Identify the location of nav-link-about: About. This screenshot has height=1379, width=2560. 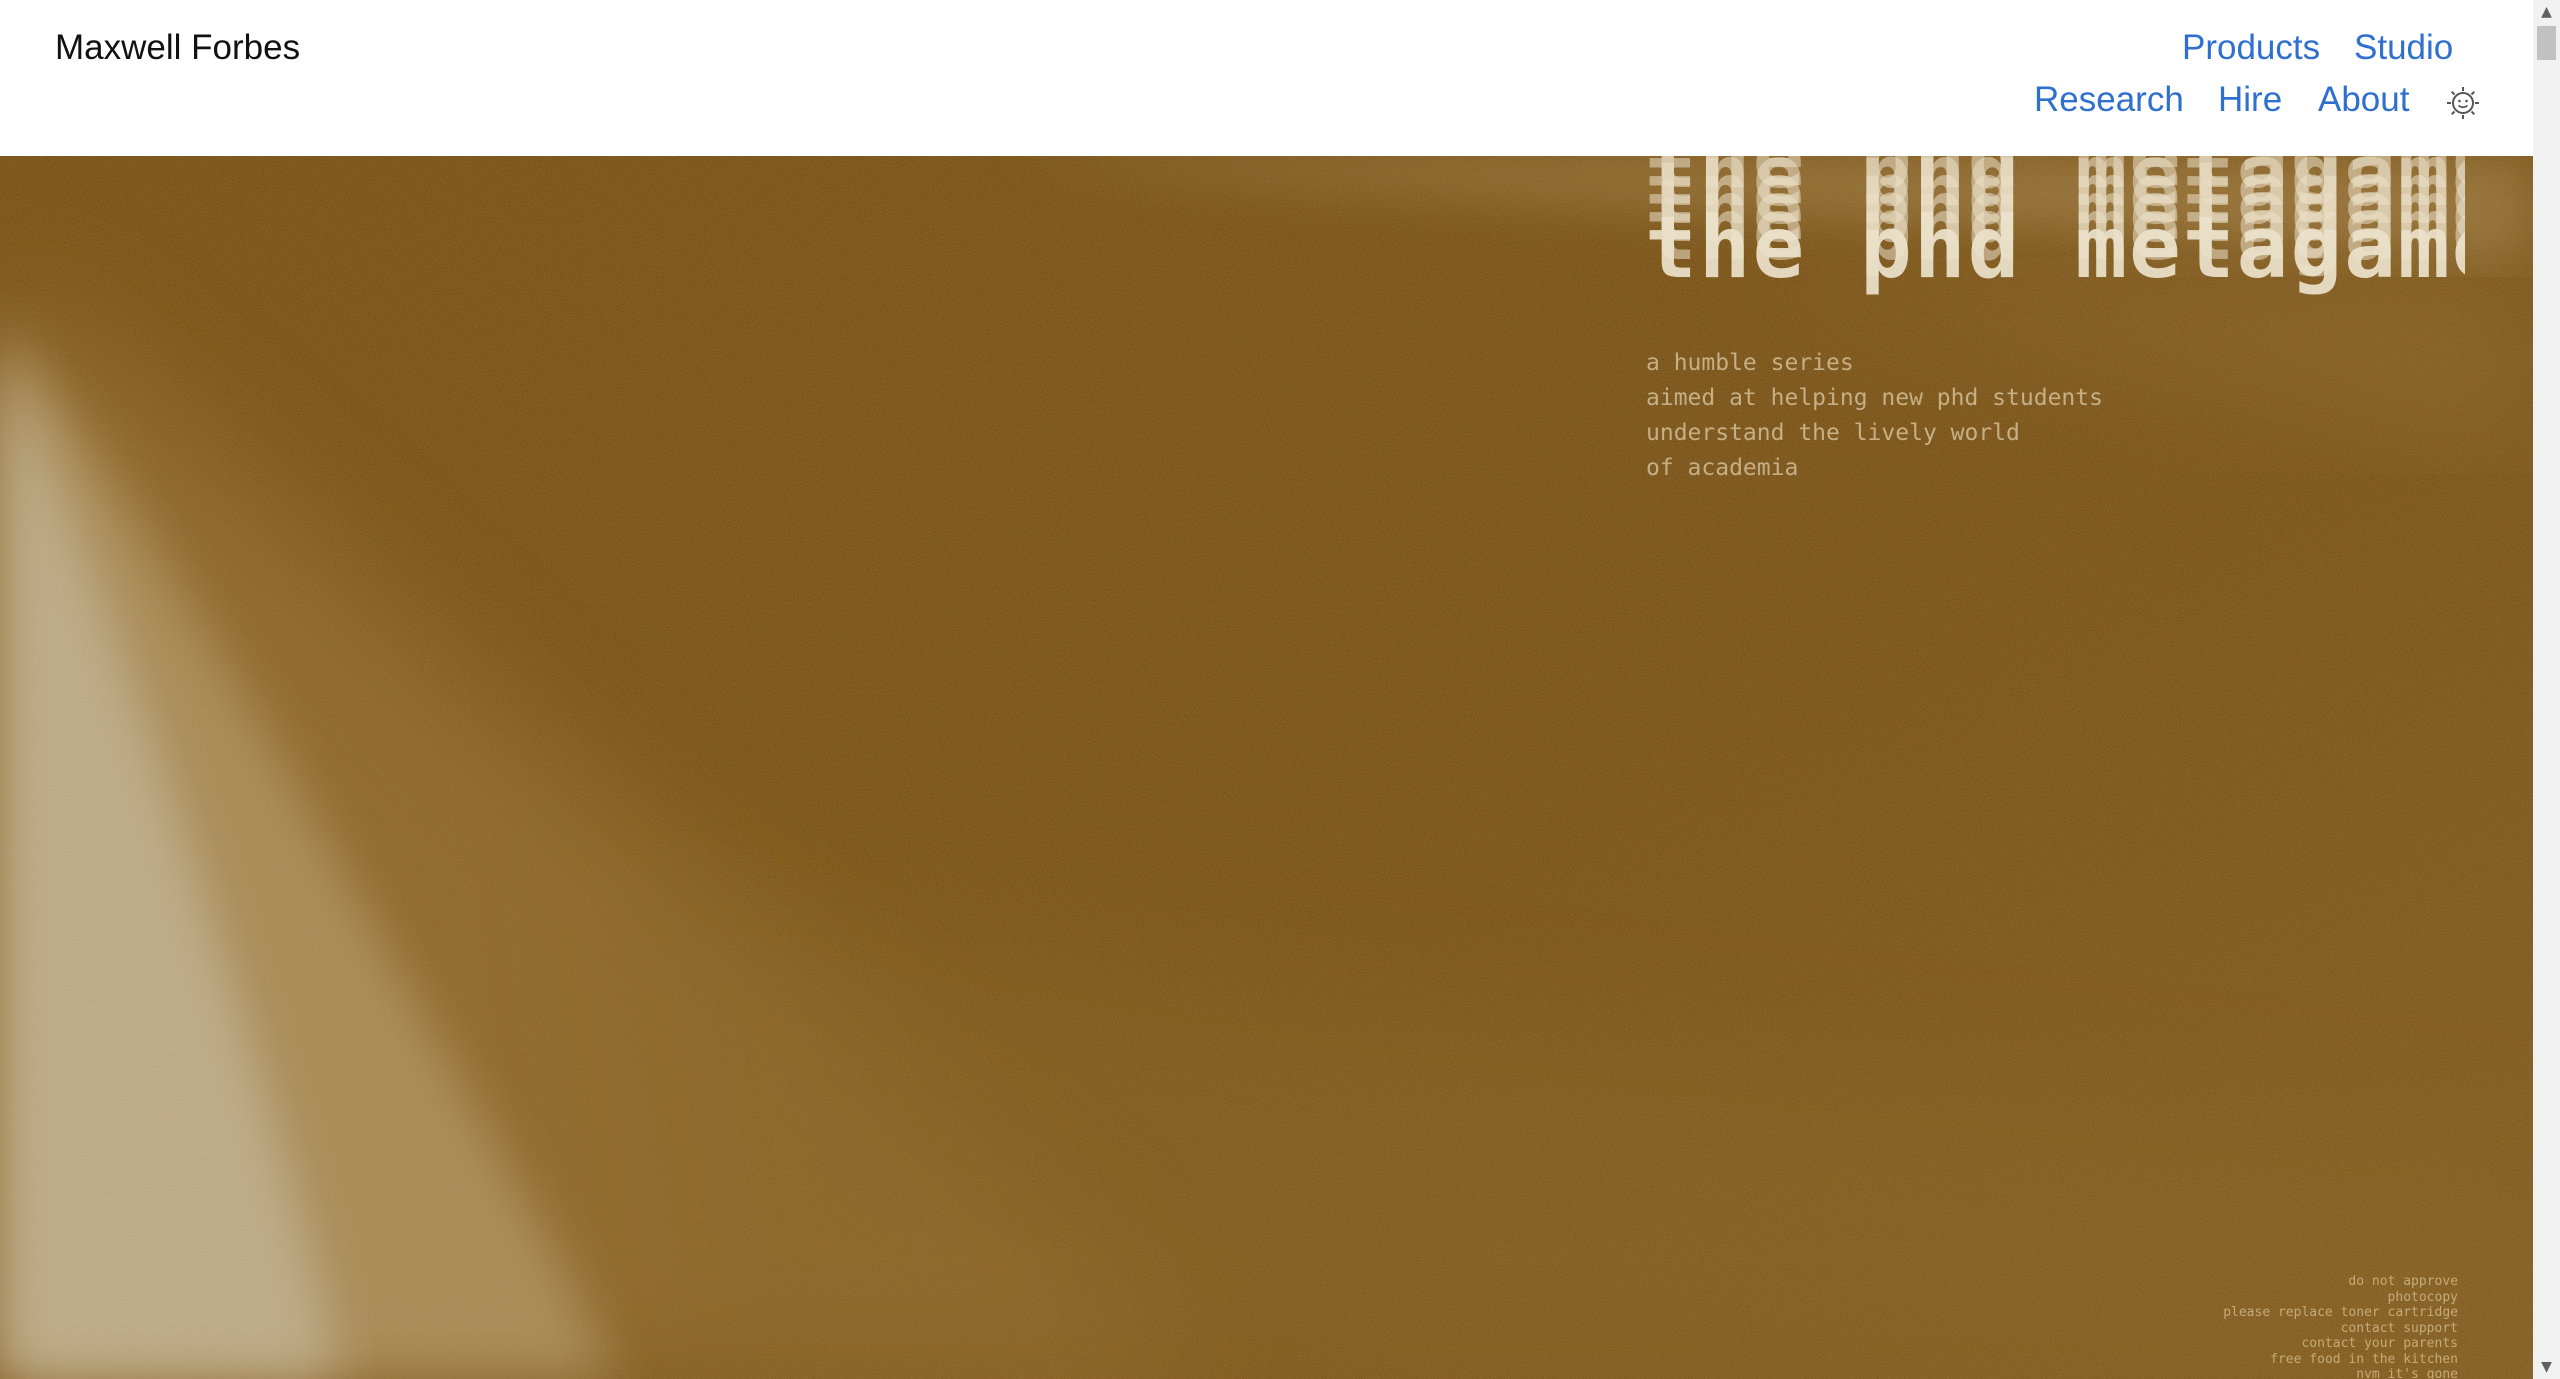
(2363, 100).